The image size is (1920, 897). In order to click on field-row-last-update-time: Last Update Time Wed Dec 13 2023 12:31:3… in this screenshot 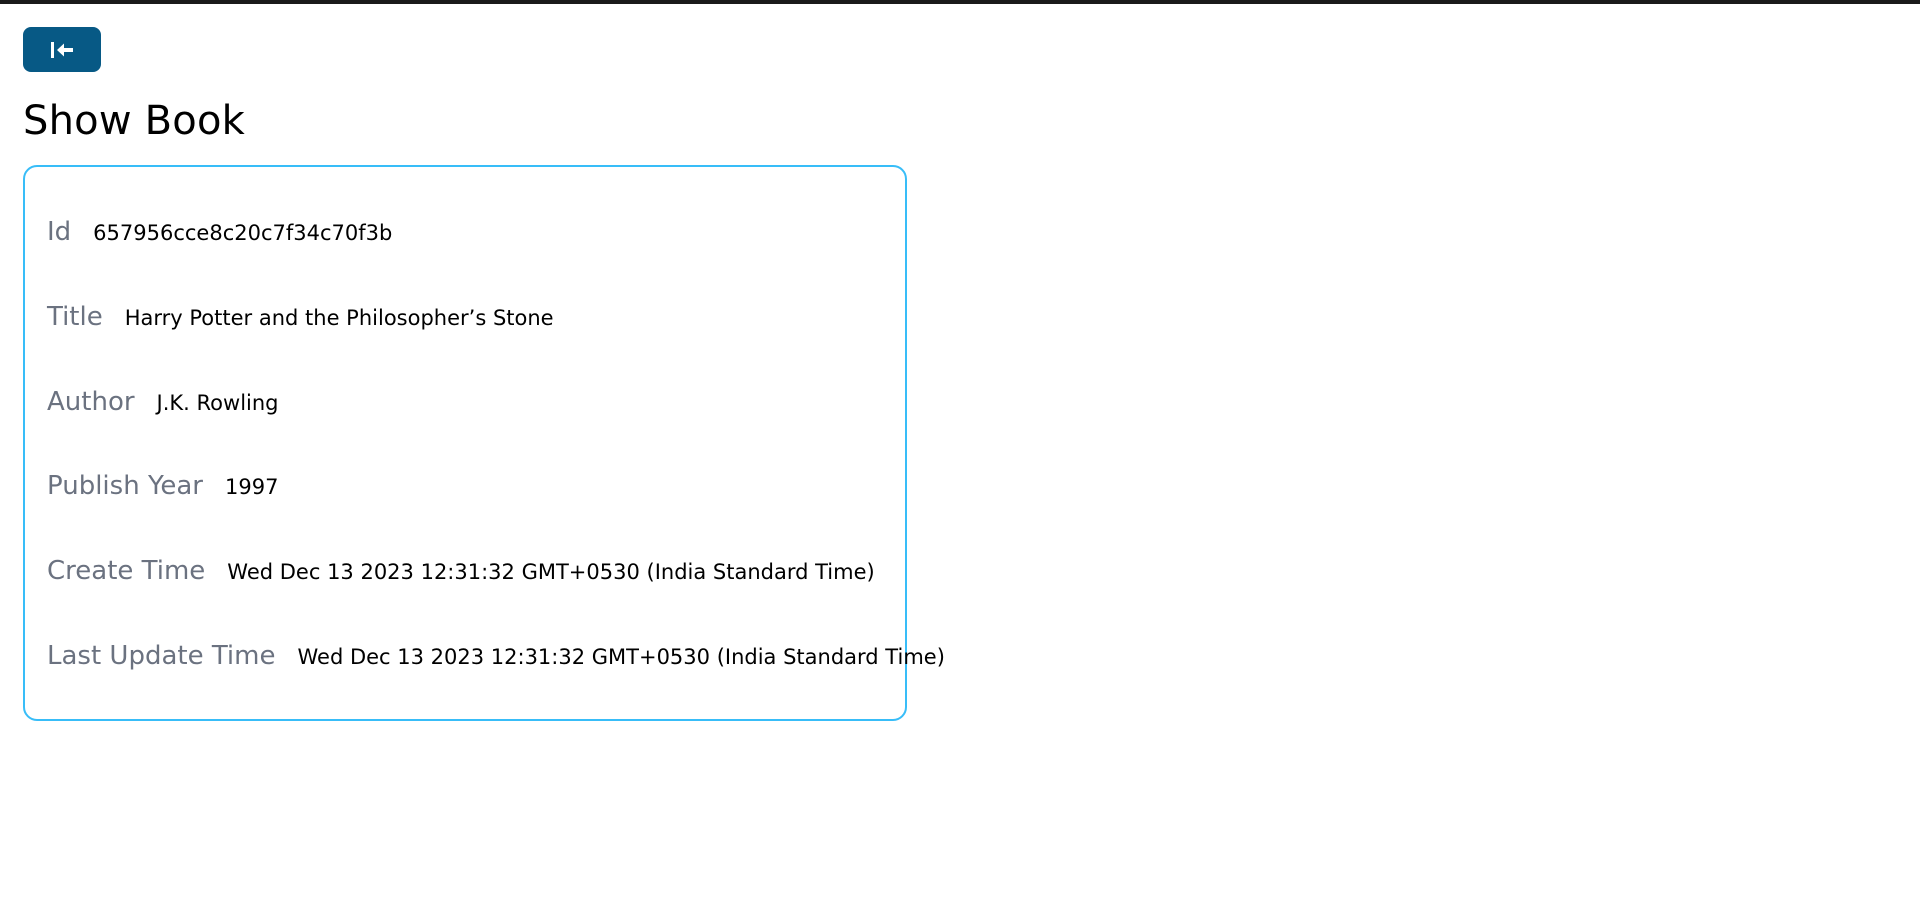, I will do `click(496, 656)`.